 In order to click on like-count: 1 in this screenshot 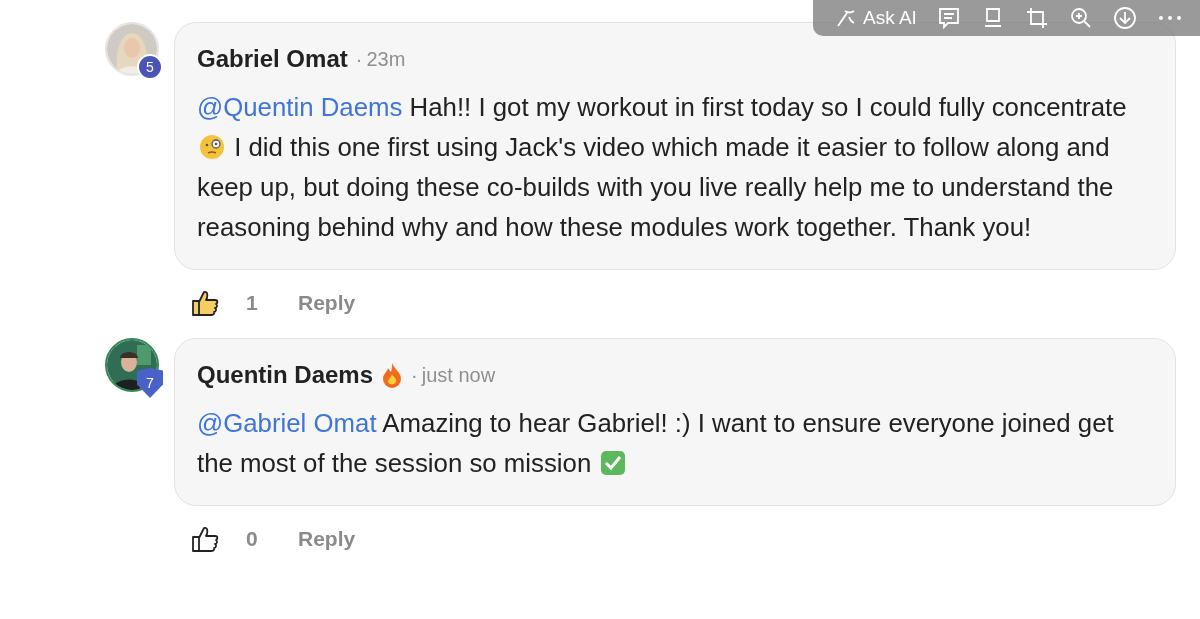, I will do `click(252, 303)`.